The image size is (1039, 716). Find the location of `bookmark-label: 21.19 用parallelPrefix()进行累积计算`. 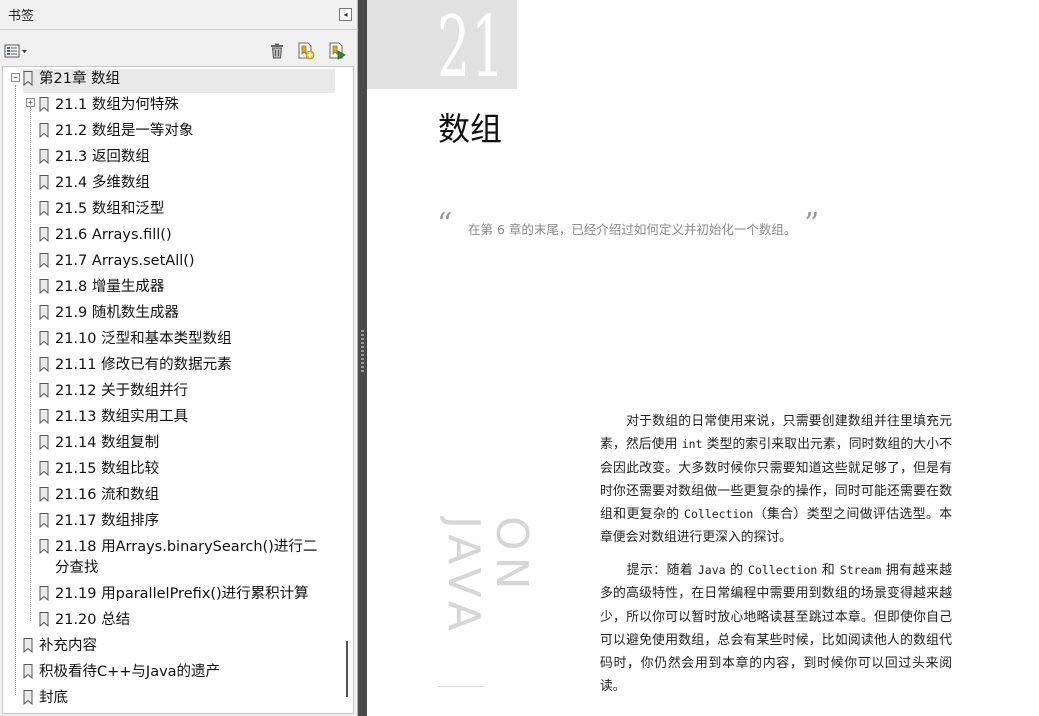

bookmark-label: 21.19 用parallelPrefix()进行累积计算 is located at coordinates (182, 594).